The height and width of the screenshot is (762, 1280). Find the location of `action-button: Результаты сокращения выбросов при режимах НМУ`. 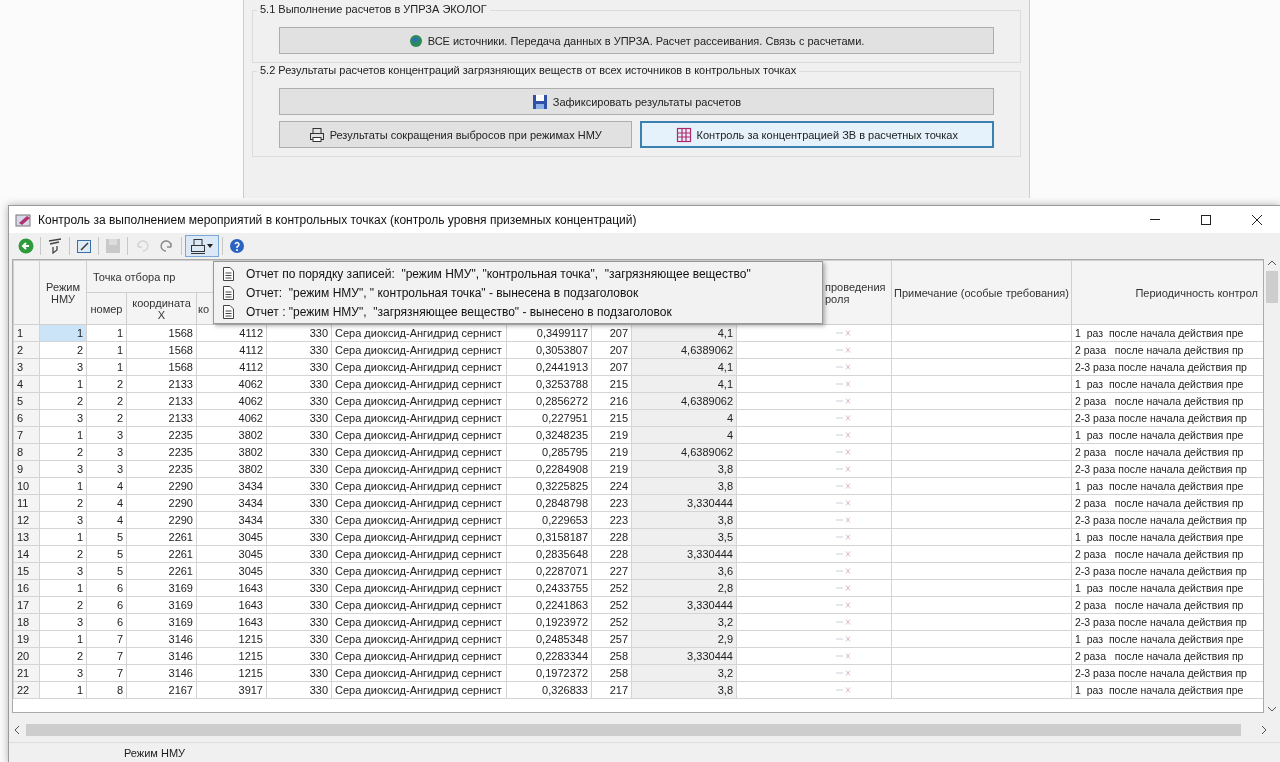

action-button: Результаты сокращения выбросов при режимах НМУ is located at coordinates (455, 134).